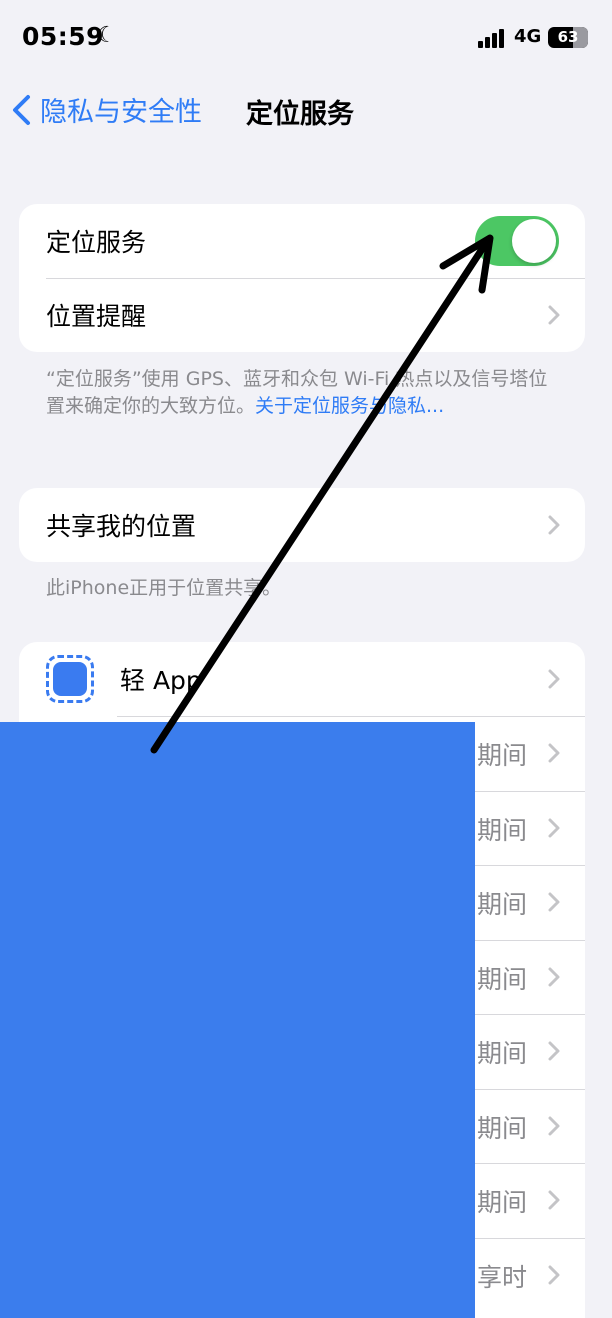 The width and height of the screenshot is (612, 1318). I want to click on location-settings-group: 定位服务 位置提醒, so click(302, 278).